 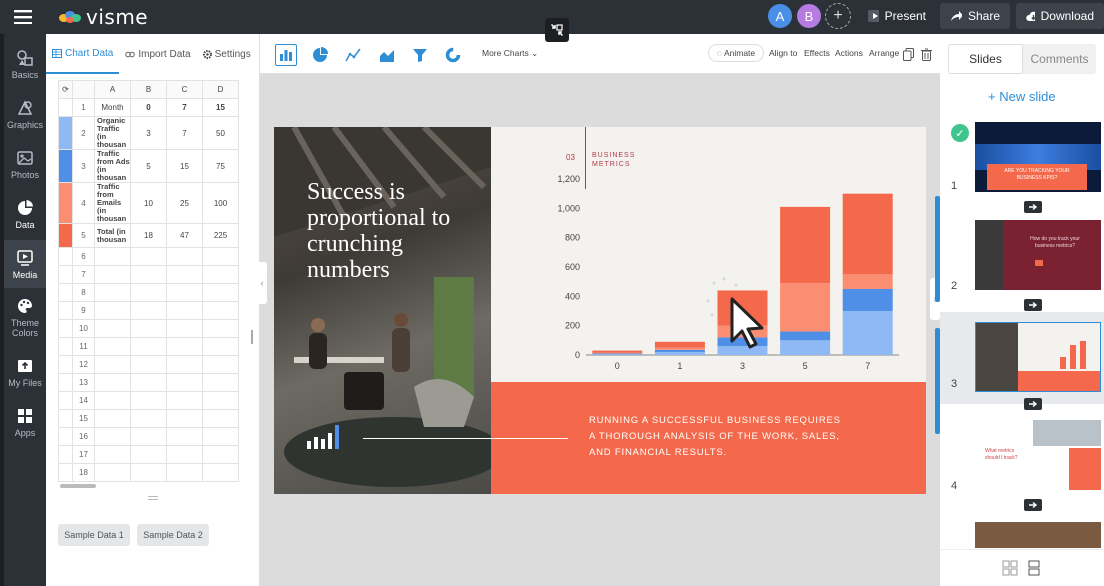 What do you see at coordinates (286, 55) in the screenshot?
I see `bar-chart-type-icon` at bounding box center [286, 55].